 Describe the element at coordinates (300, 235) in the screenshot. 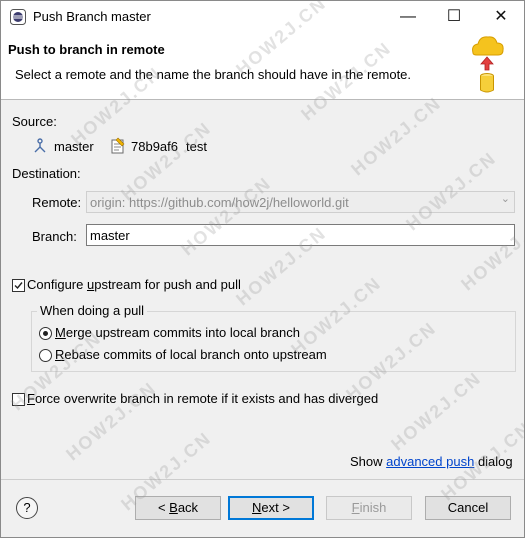

I see `branch-name-input: master` at that location.